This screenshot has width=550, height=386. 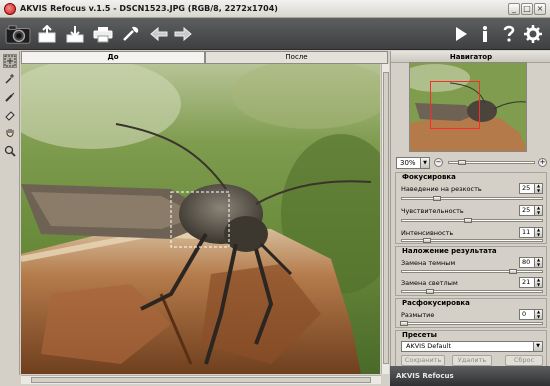 I want to click on tool-palette, so click(x=10, y=213).